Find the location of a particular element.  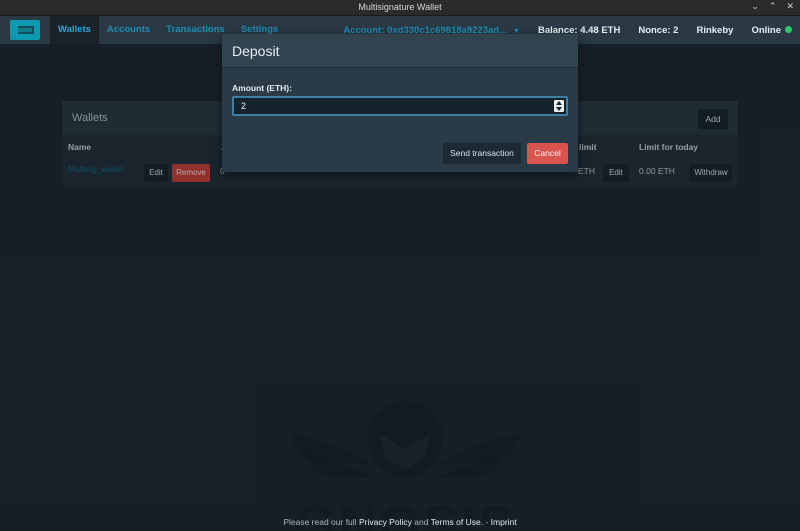

close-icon: ✕ is located at coordinates (790, 6).